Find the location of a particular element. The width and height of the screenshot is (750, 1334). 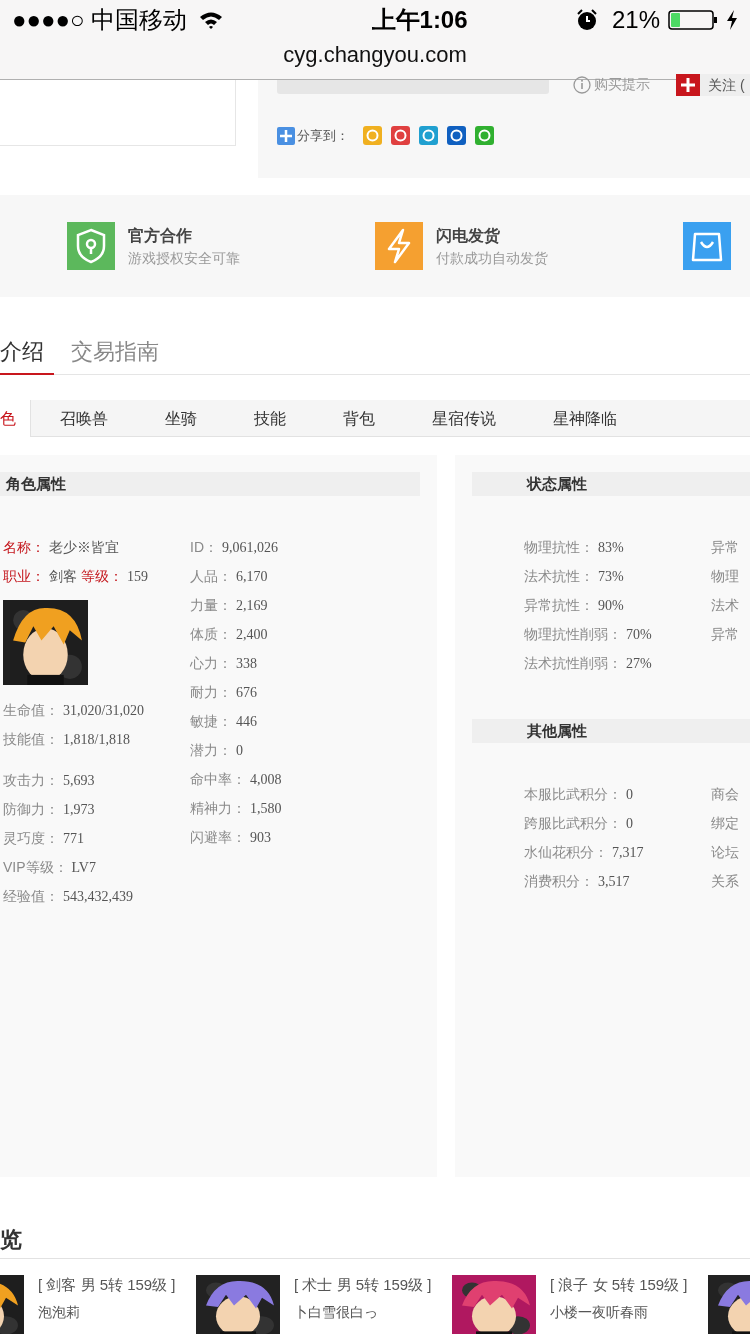

feature-title: 闪电发货 is located at coordinates (468, 236).